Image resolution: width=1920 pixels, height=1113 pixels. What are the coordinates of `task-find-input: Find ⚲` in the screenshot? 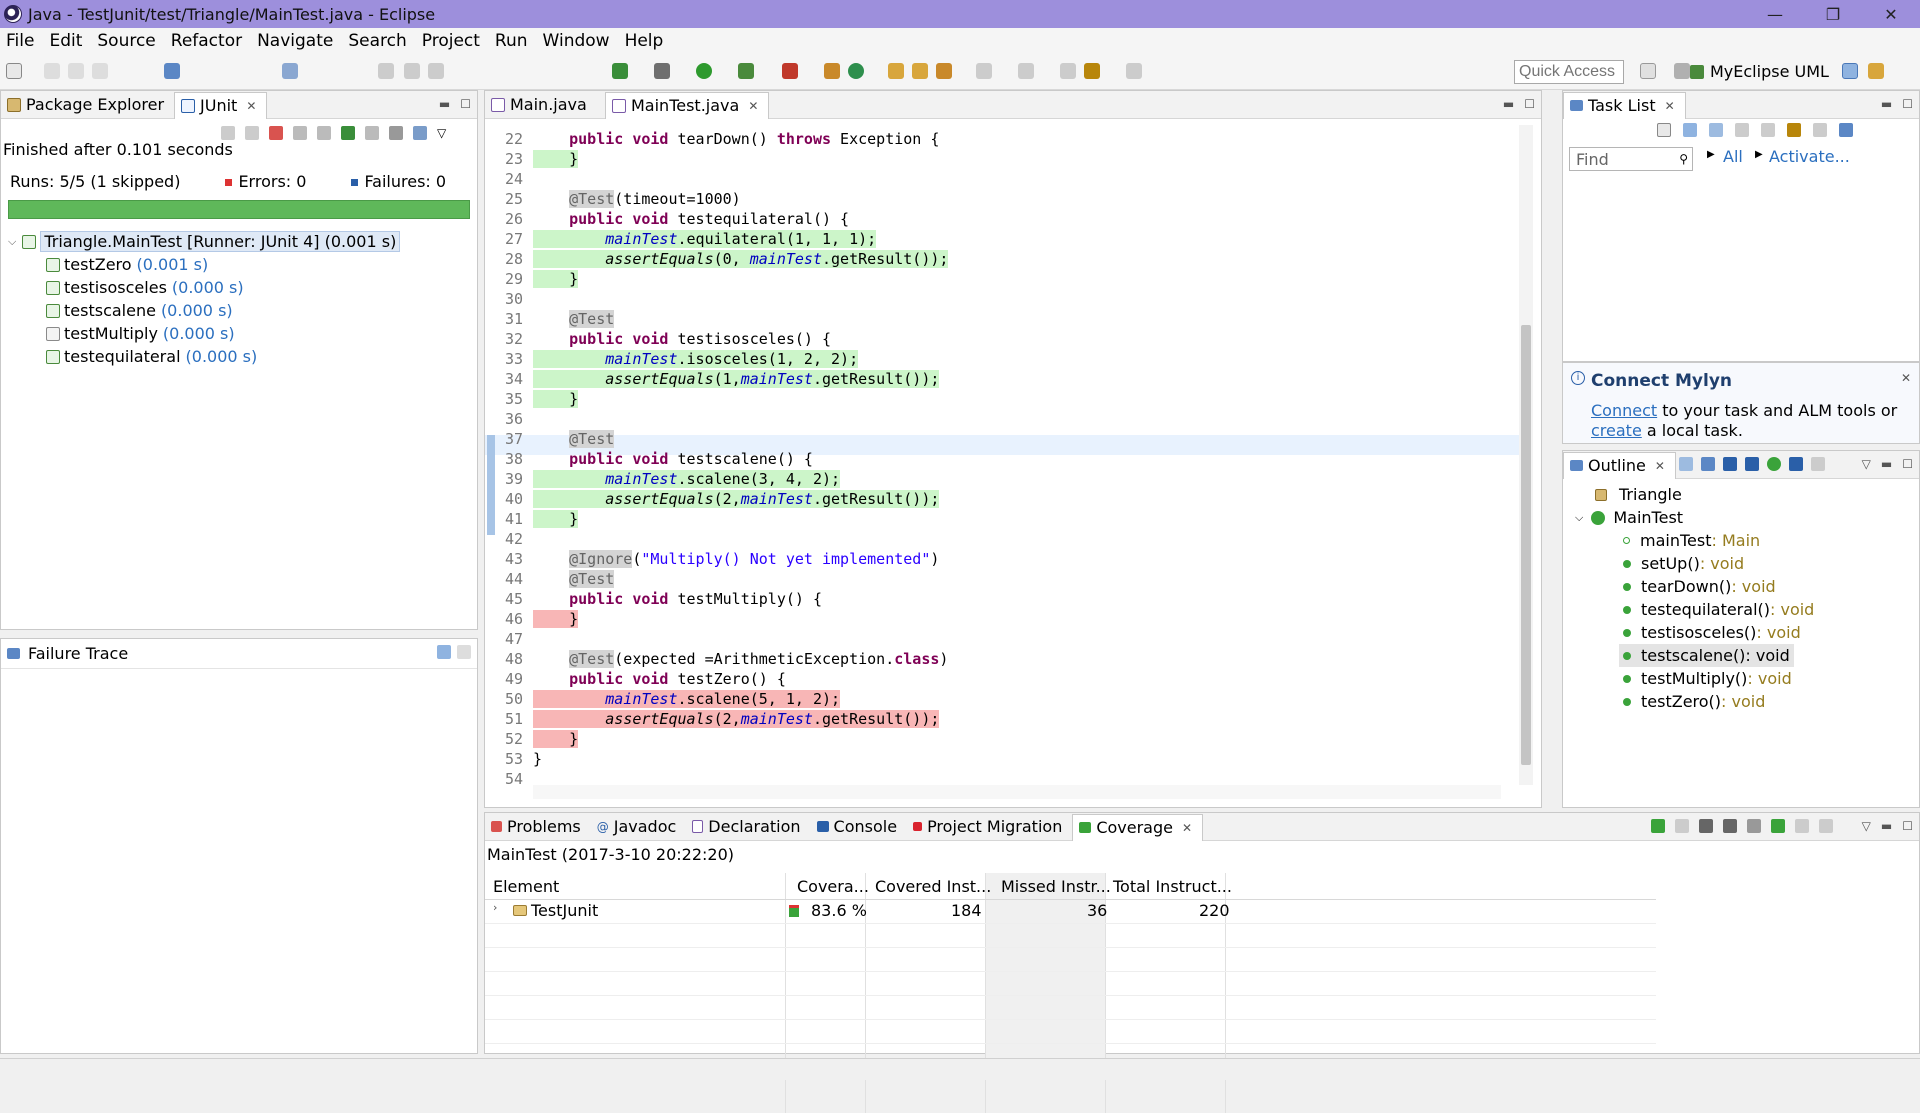 It's located at (1631, 159).